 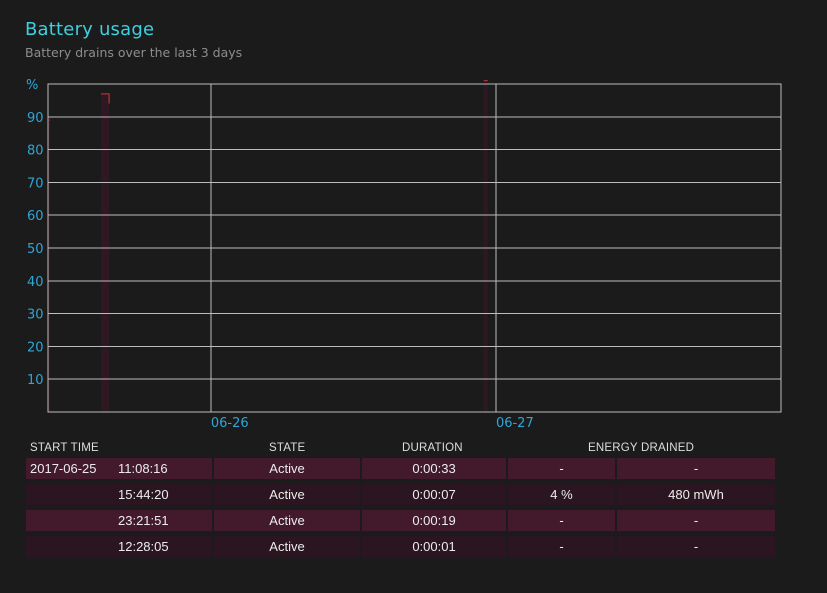 What do you see at coordinates (35, 249) in the screenshot?
I see `y-tick-label: 50` at bounding box center [35, 249].